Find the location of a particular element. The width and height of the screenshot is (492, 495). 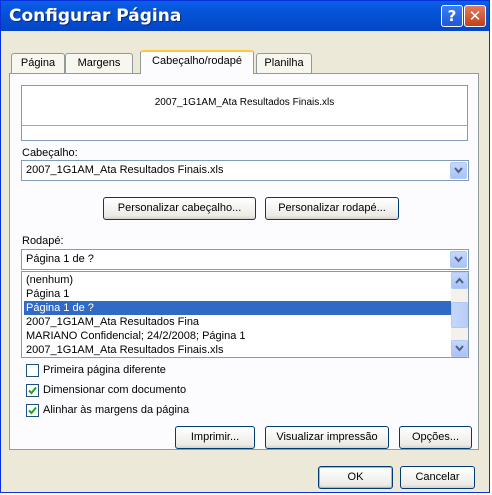

list-item: (nenhum) is located at coordinates (237, 280).